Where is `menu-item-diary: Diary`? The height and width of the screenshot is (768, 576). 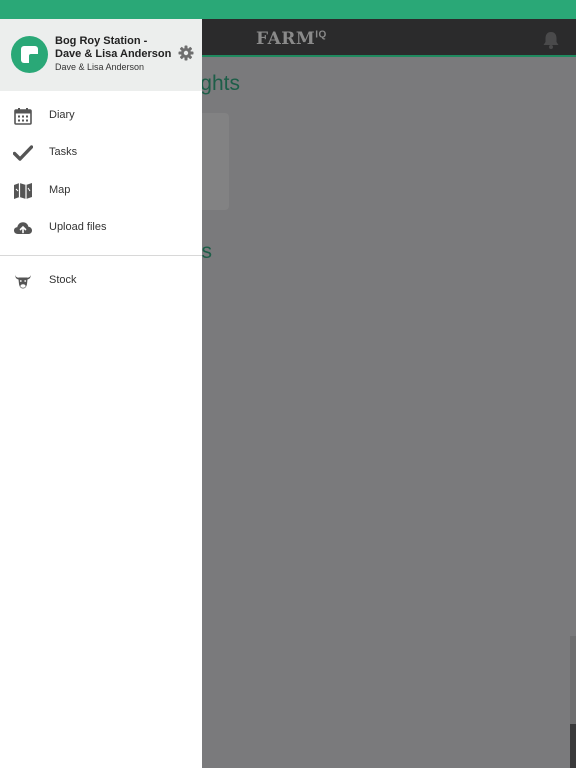 menu-item-diary: Diary is located at coordinates (101, 116).